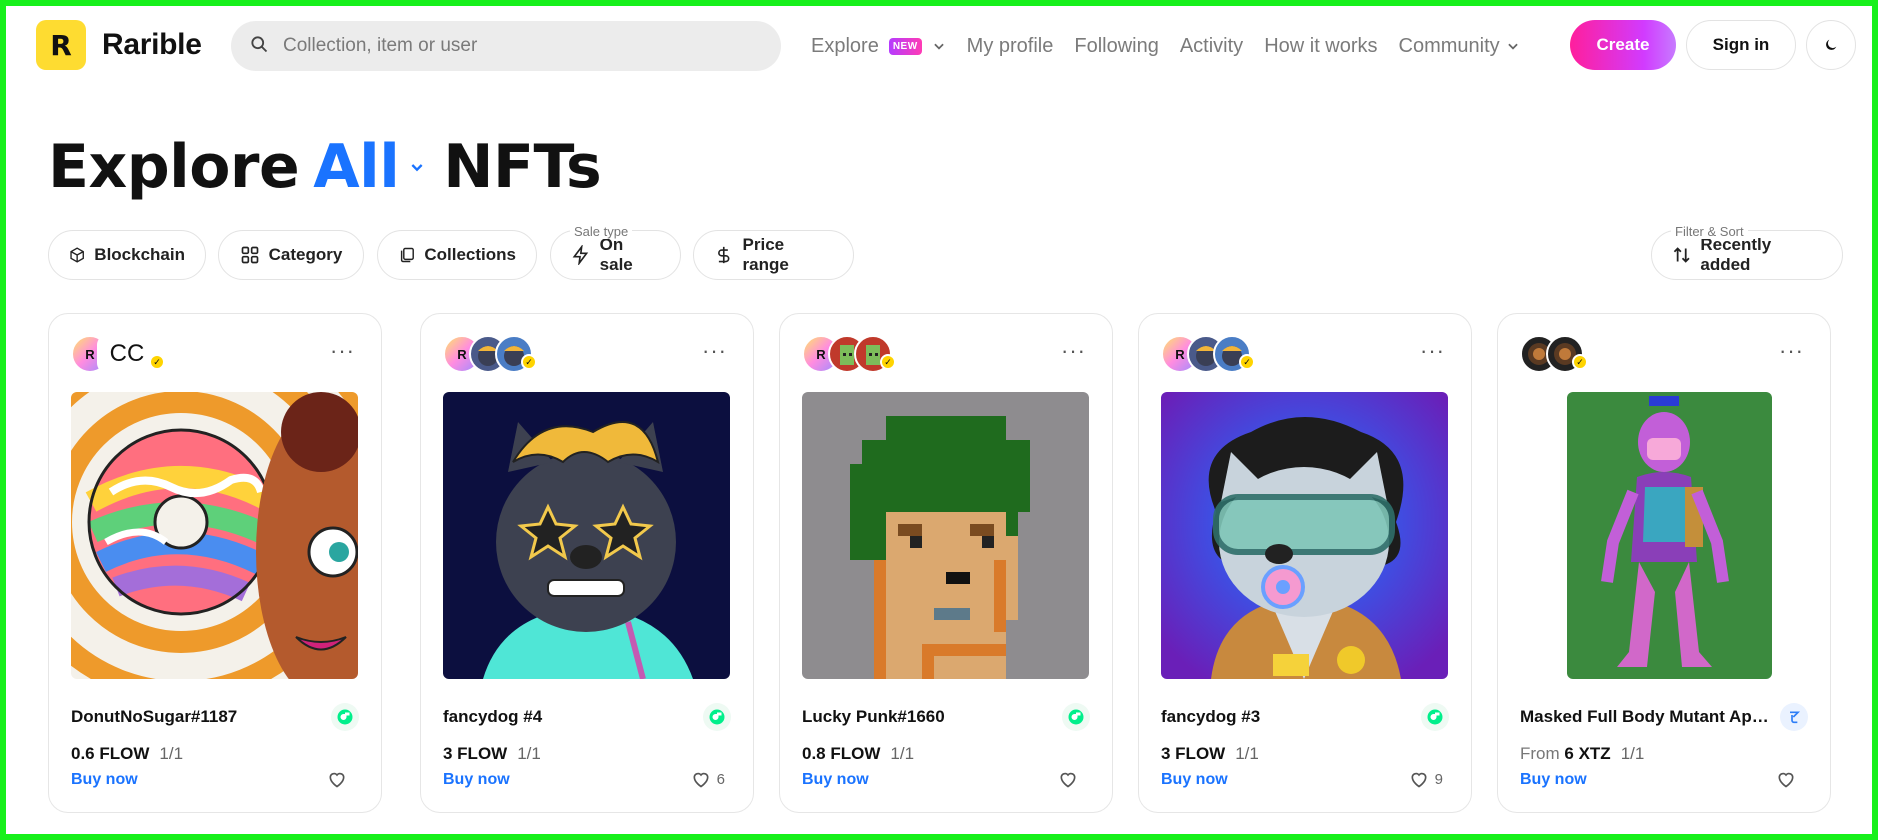 This screenshot has height=840, width=1878. What do you see at coordinates (127, 354) in the screenshot?
I see `collection-avatar: CC` at bounding box center [127, 354].